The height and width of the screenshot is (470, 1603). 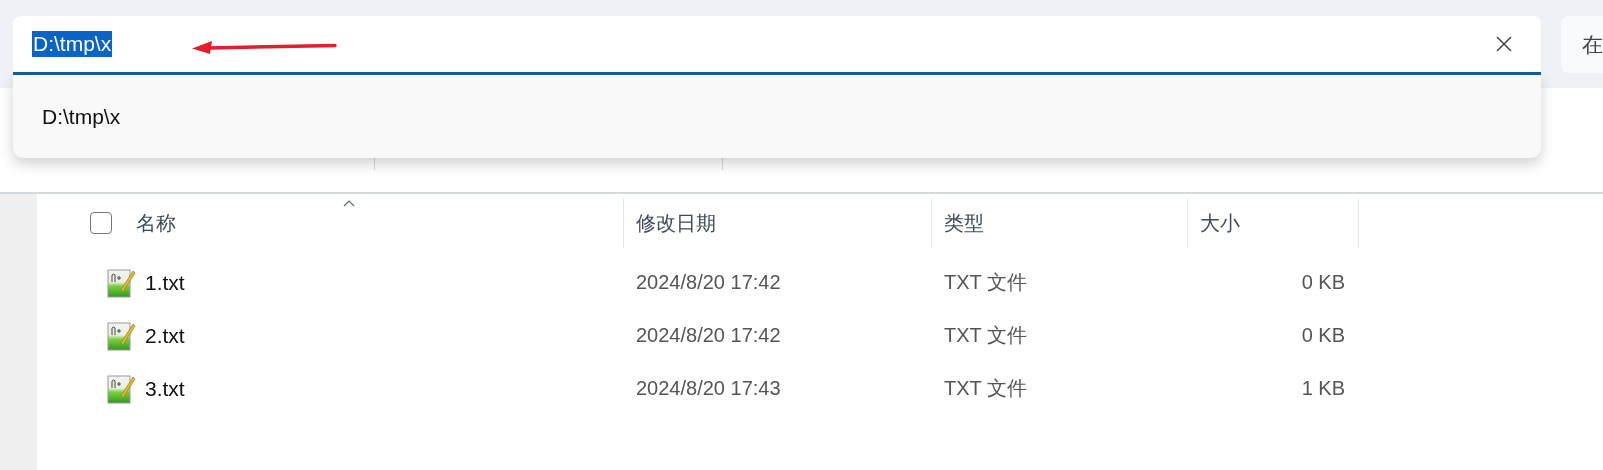 What do you see at coordinates (964, 223) in the screenshot?
I see `column-header: 类型` at bounding box center [964, 223].